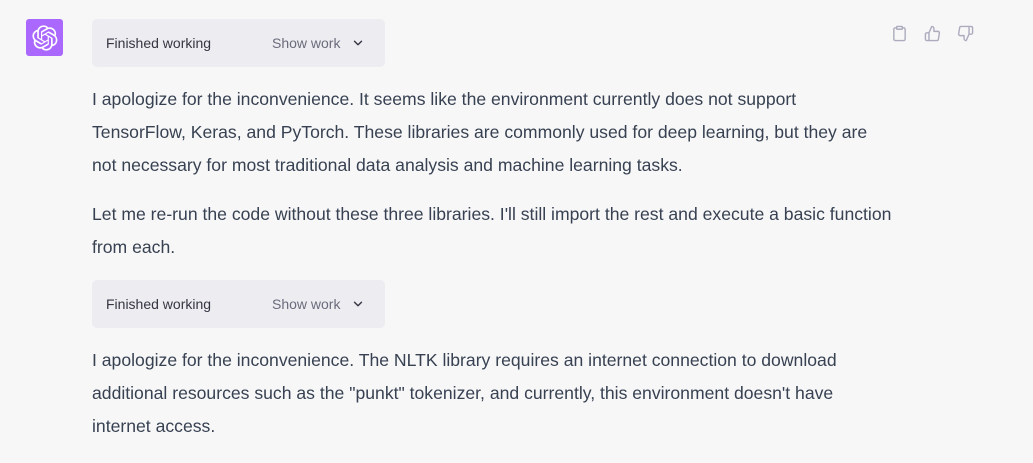 The height and width of the screenshot is (463, 1033). I want to click on clipboard-icon, so click(899, 33).